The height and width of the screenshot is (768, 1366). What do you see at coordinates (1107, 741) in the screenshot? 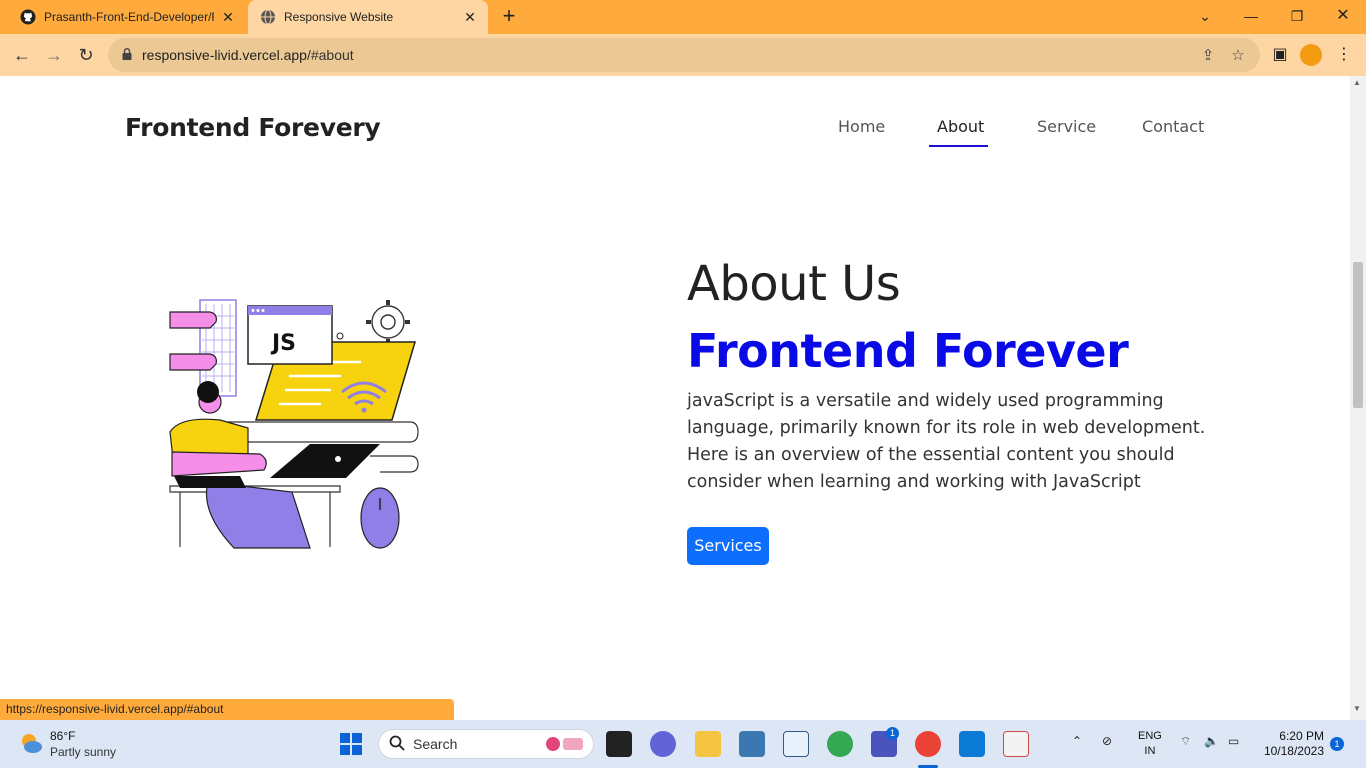
I see `onedrive-offline-icon: ⊘` at bounding box center [1107, 741].